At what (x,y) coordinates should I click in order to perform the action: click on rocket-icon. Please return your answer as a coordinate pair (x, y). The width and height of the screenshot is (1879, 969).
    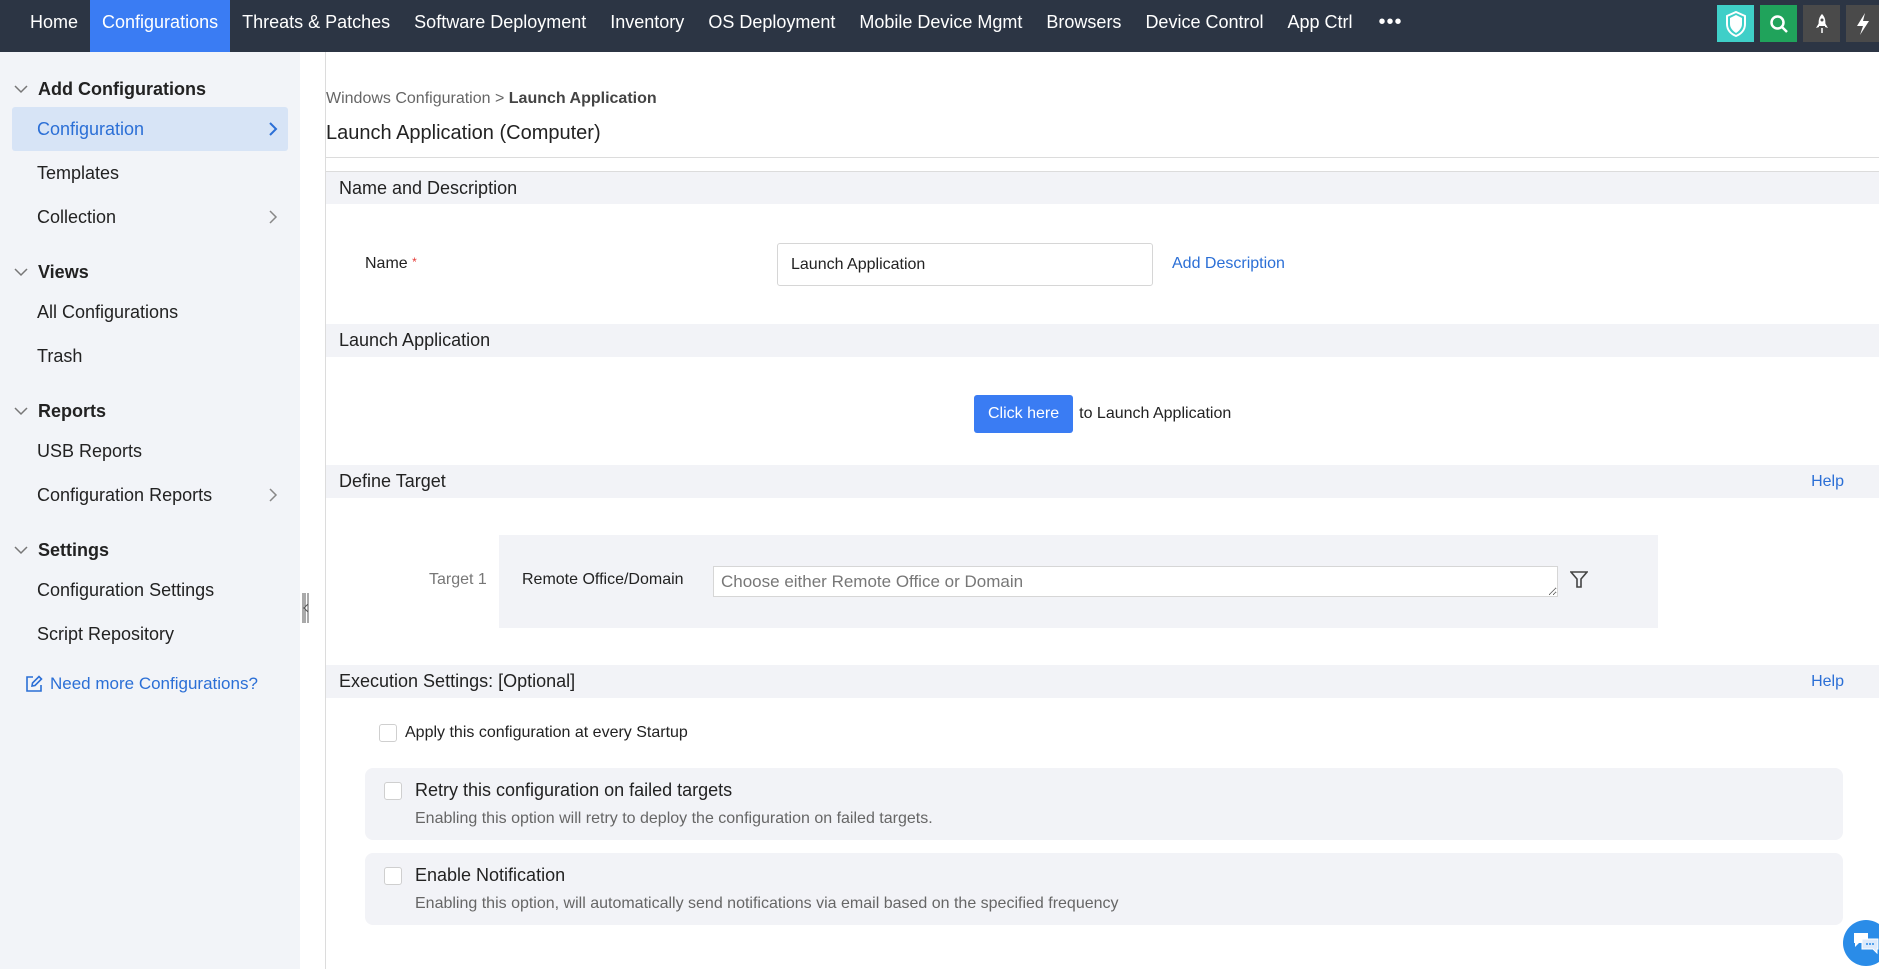
    Looking at the image, I should click on (1821, 23).